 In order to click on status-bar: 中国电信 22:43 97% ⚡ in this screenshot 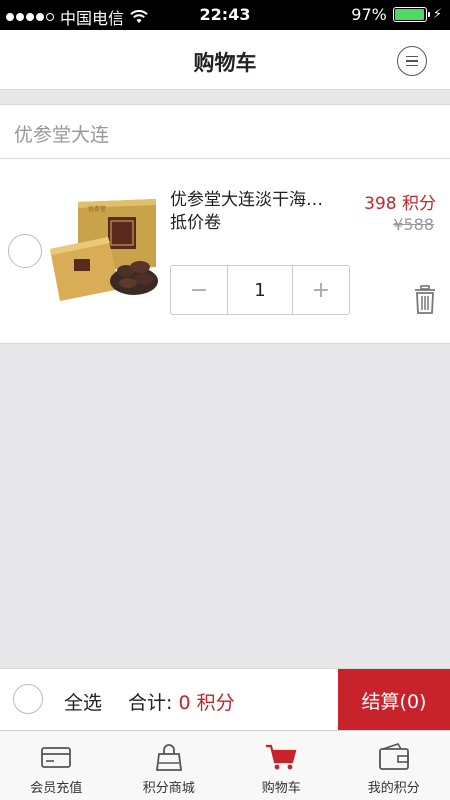, I will do `click(225, 15)`.